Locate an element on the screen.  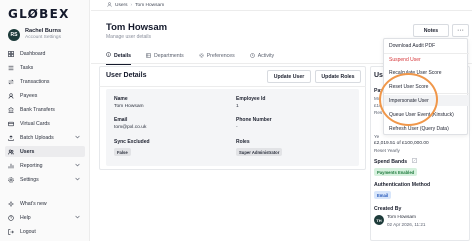
created-date: 02 Apr 2026, 11:21 is located at coordinates (406, 224).